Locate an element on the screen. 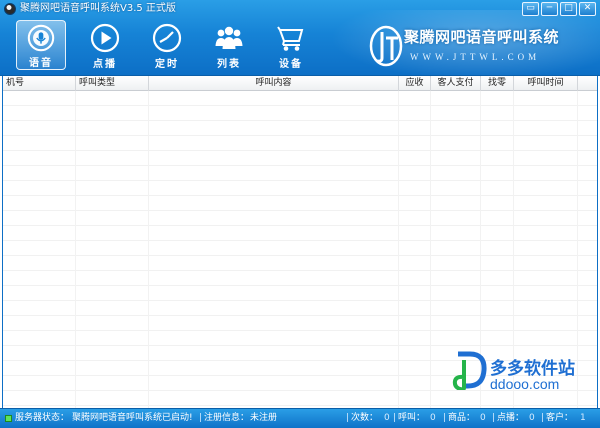 This screenshot has height=428, width=600. play-icon is located at coordinates (105, 38).